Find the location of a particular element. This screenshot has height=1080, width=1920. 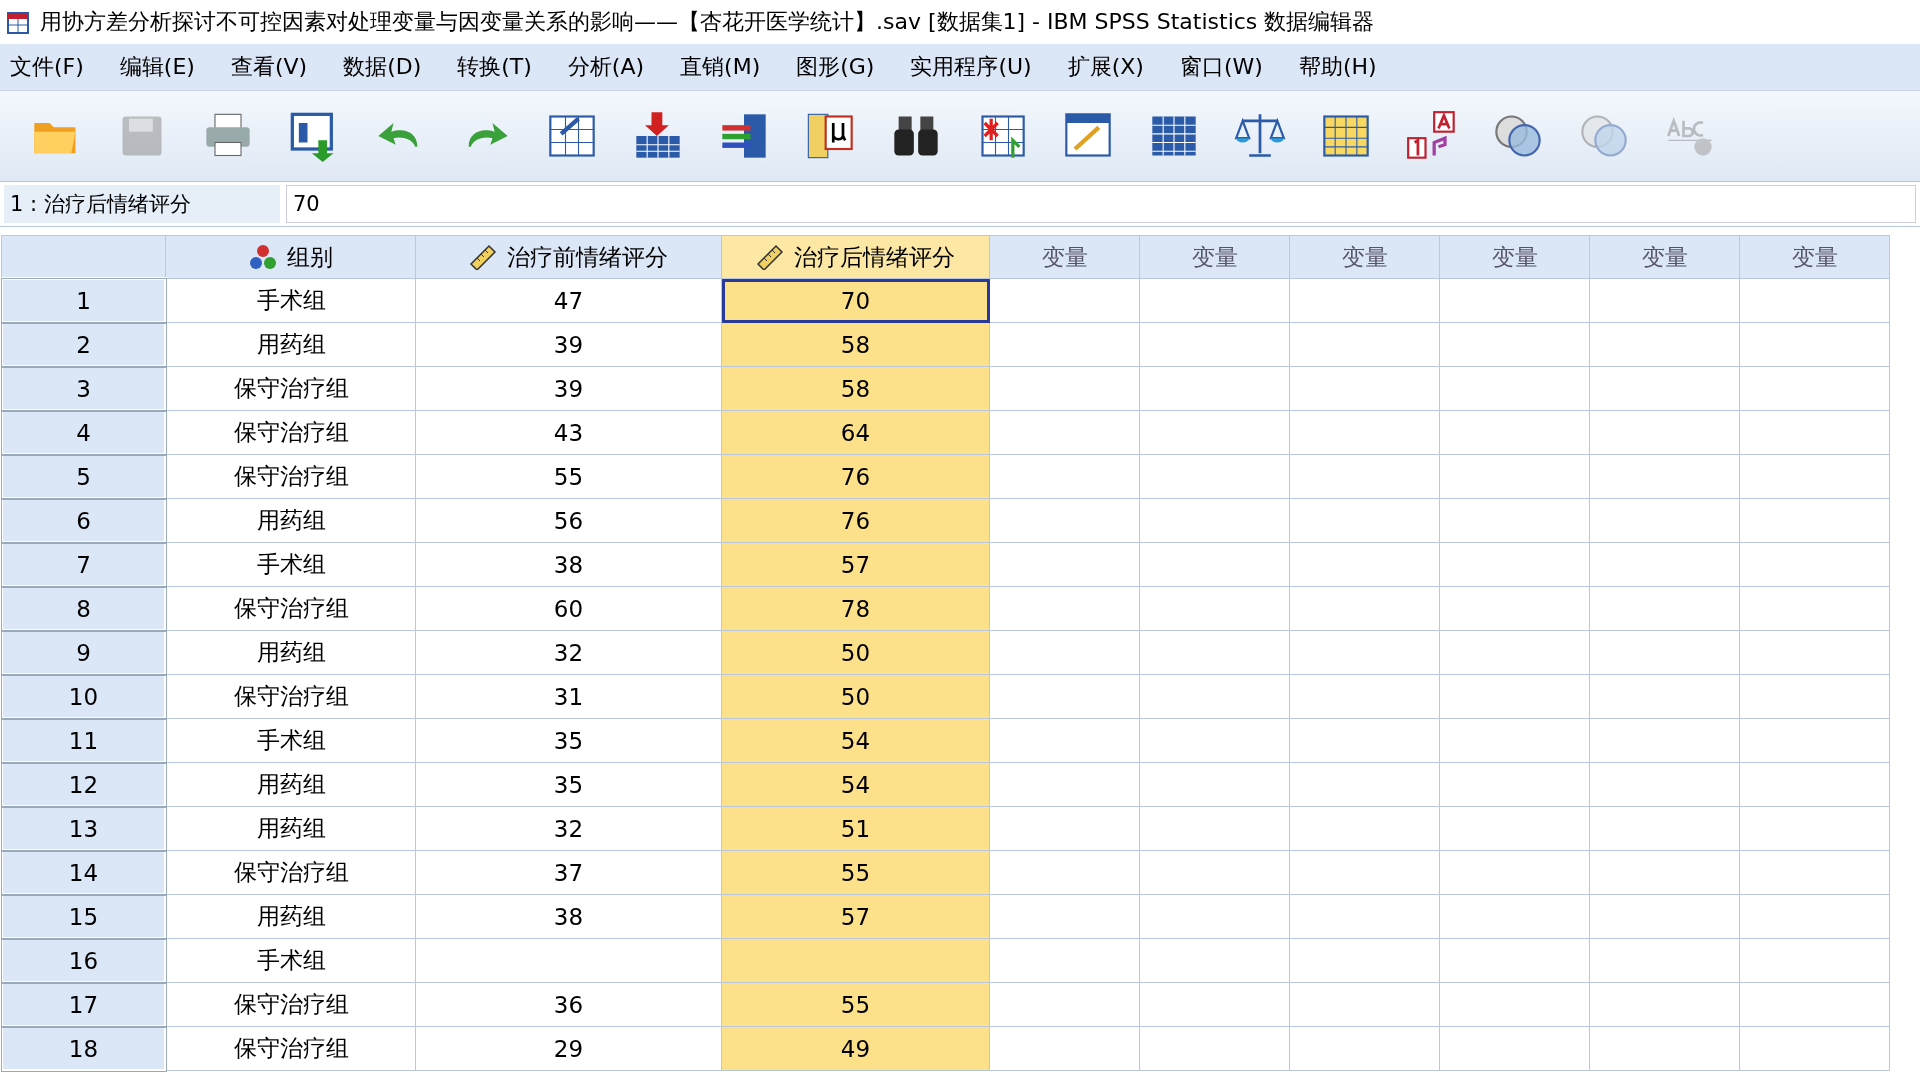

menu-item: 数据(D) is located at coordinates (390, 67).